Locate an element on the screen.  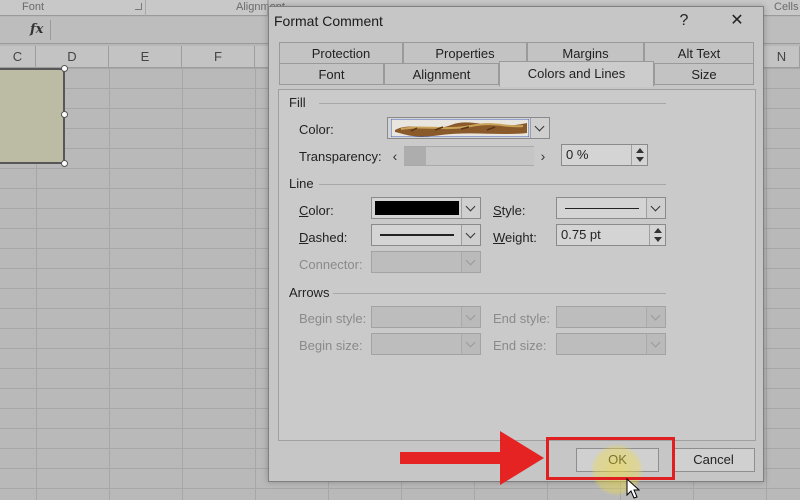
line-color-swatch is located at coordinates (417, 208).